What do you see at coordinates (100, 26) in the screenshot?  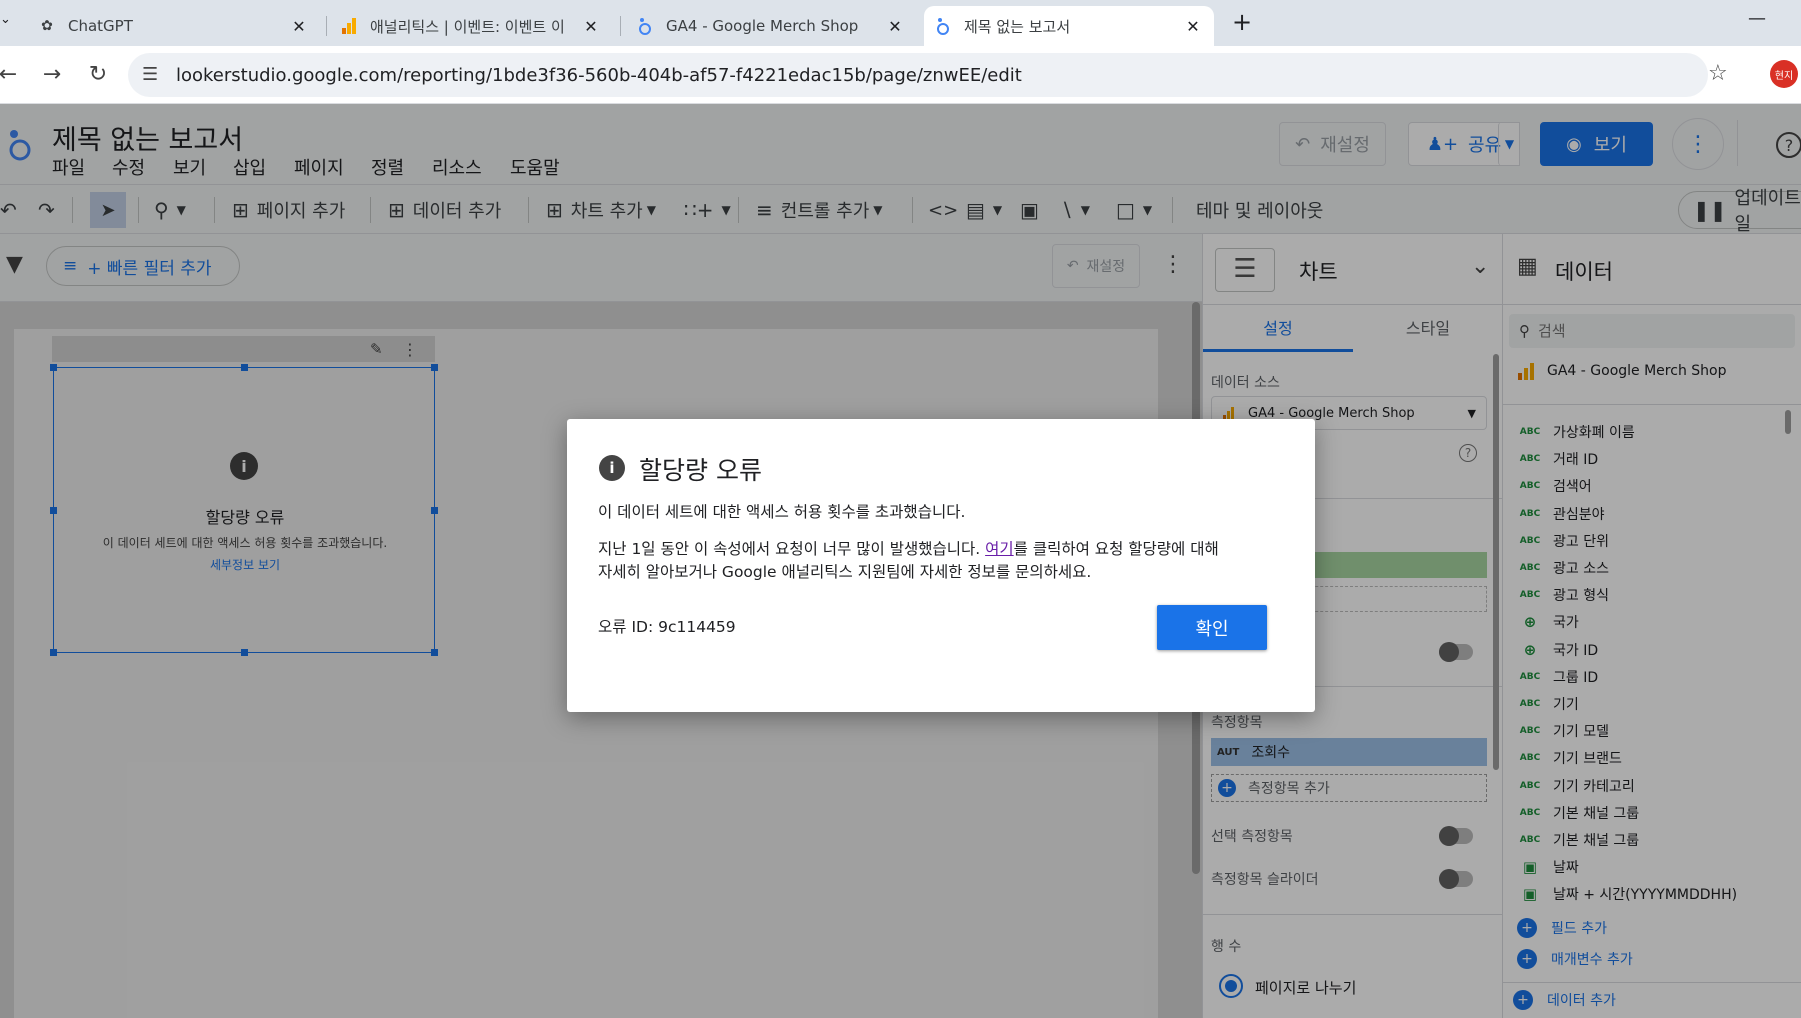 I see `tab-title: ChatGPT` at bounding box center [100, 26].